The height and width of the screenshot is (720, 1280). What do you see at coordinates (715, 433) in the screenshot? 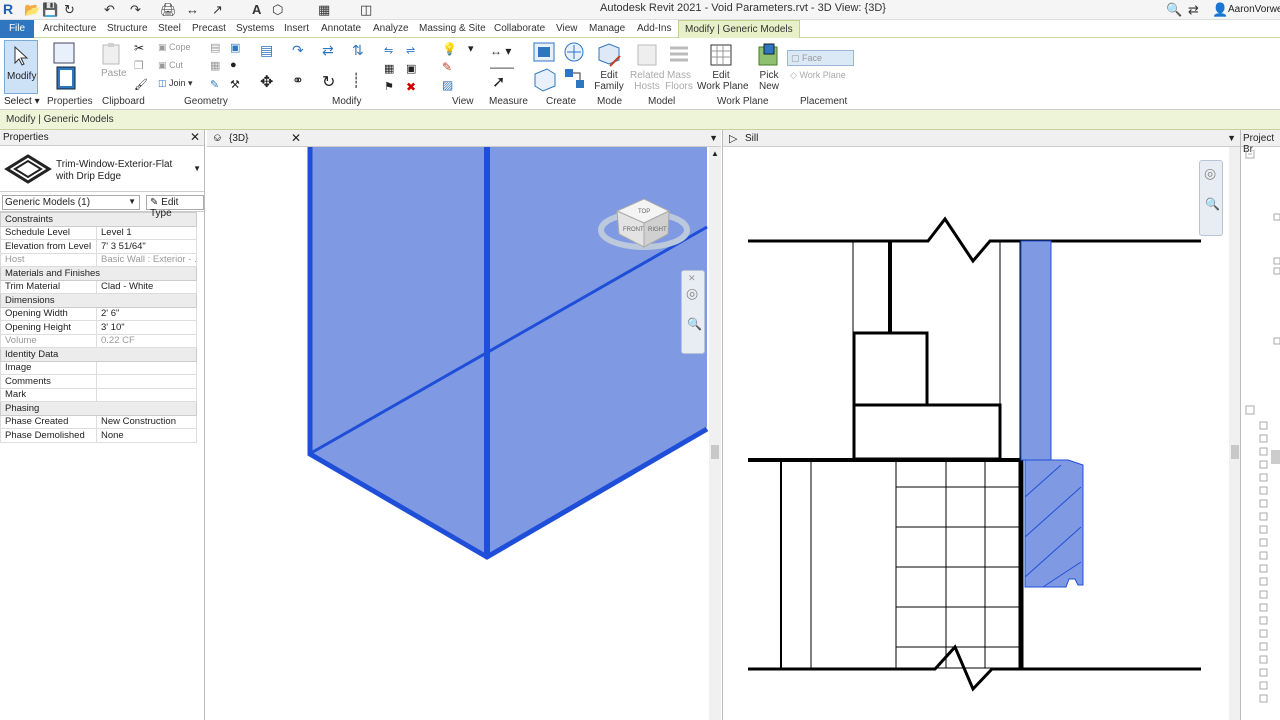
I see `scrollbar-vertical: ▲` at bounding box center [715, 433].